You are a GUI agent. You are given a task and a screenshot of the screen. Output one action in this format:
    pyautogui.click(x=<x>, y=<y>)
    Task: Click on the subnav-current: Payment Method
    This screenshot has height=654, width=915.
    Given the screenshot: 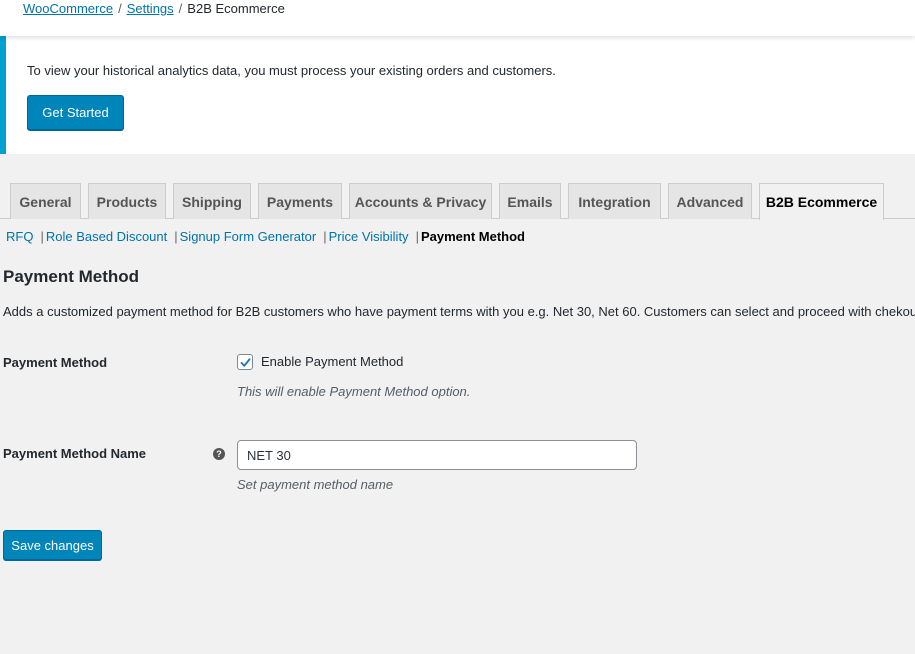 What is the action you would take?
    pyautogui.click(x=472, y=236)
    